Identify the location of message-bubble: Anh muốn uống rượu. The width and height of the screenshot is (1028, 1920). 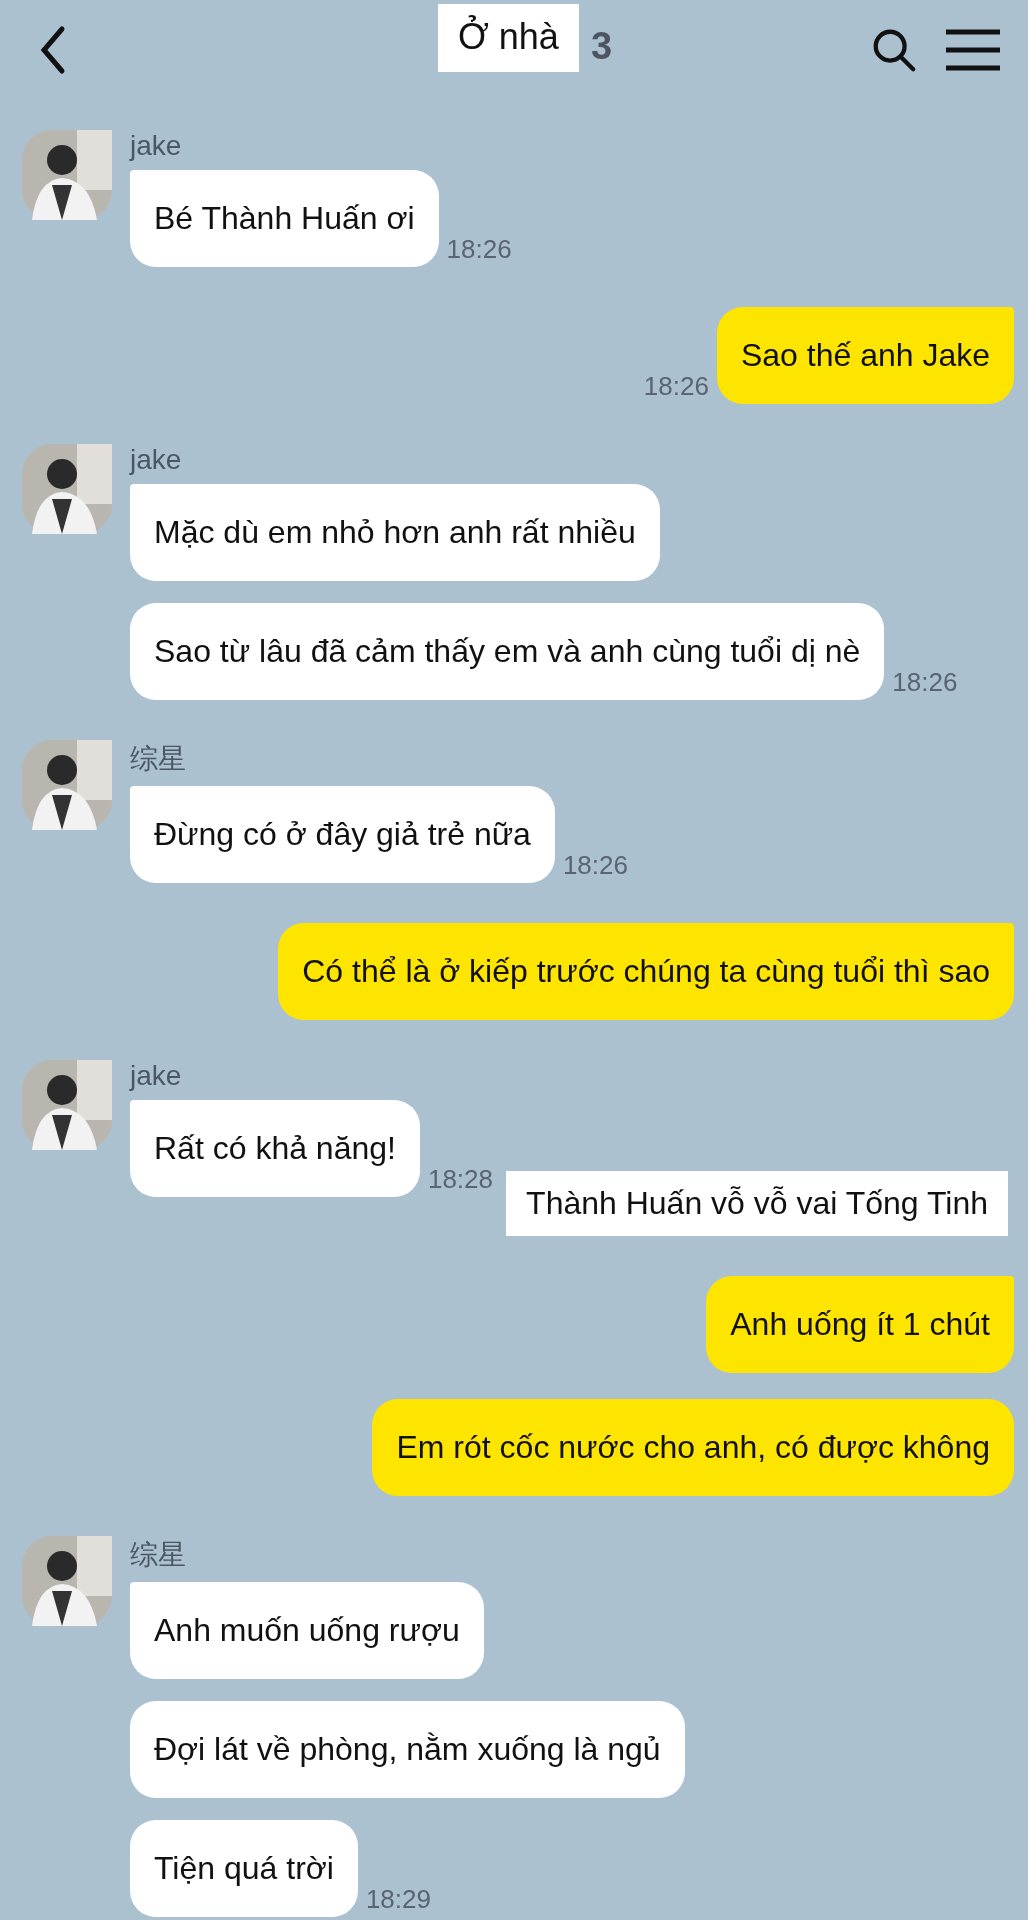
(307, 1630).